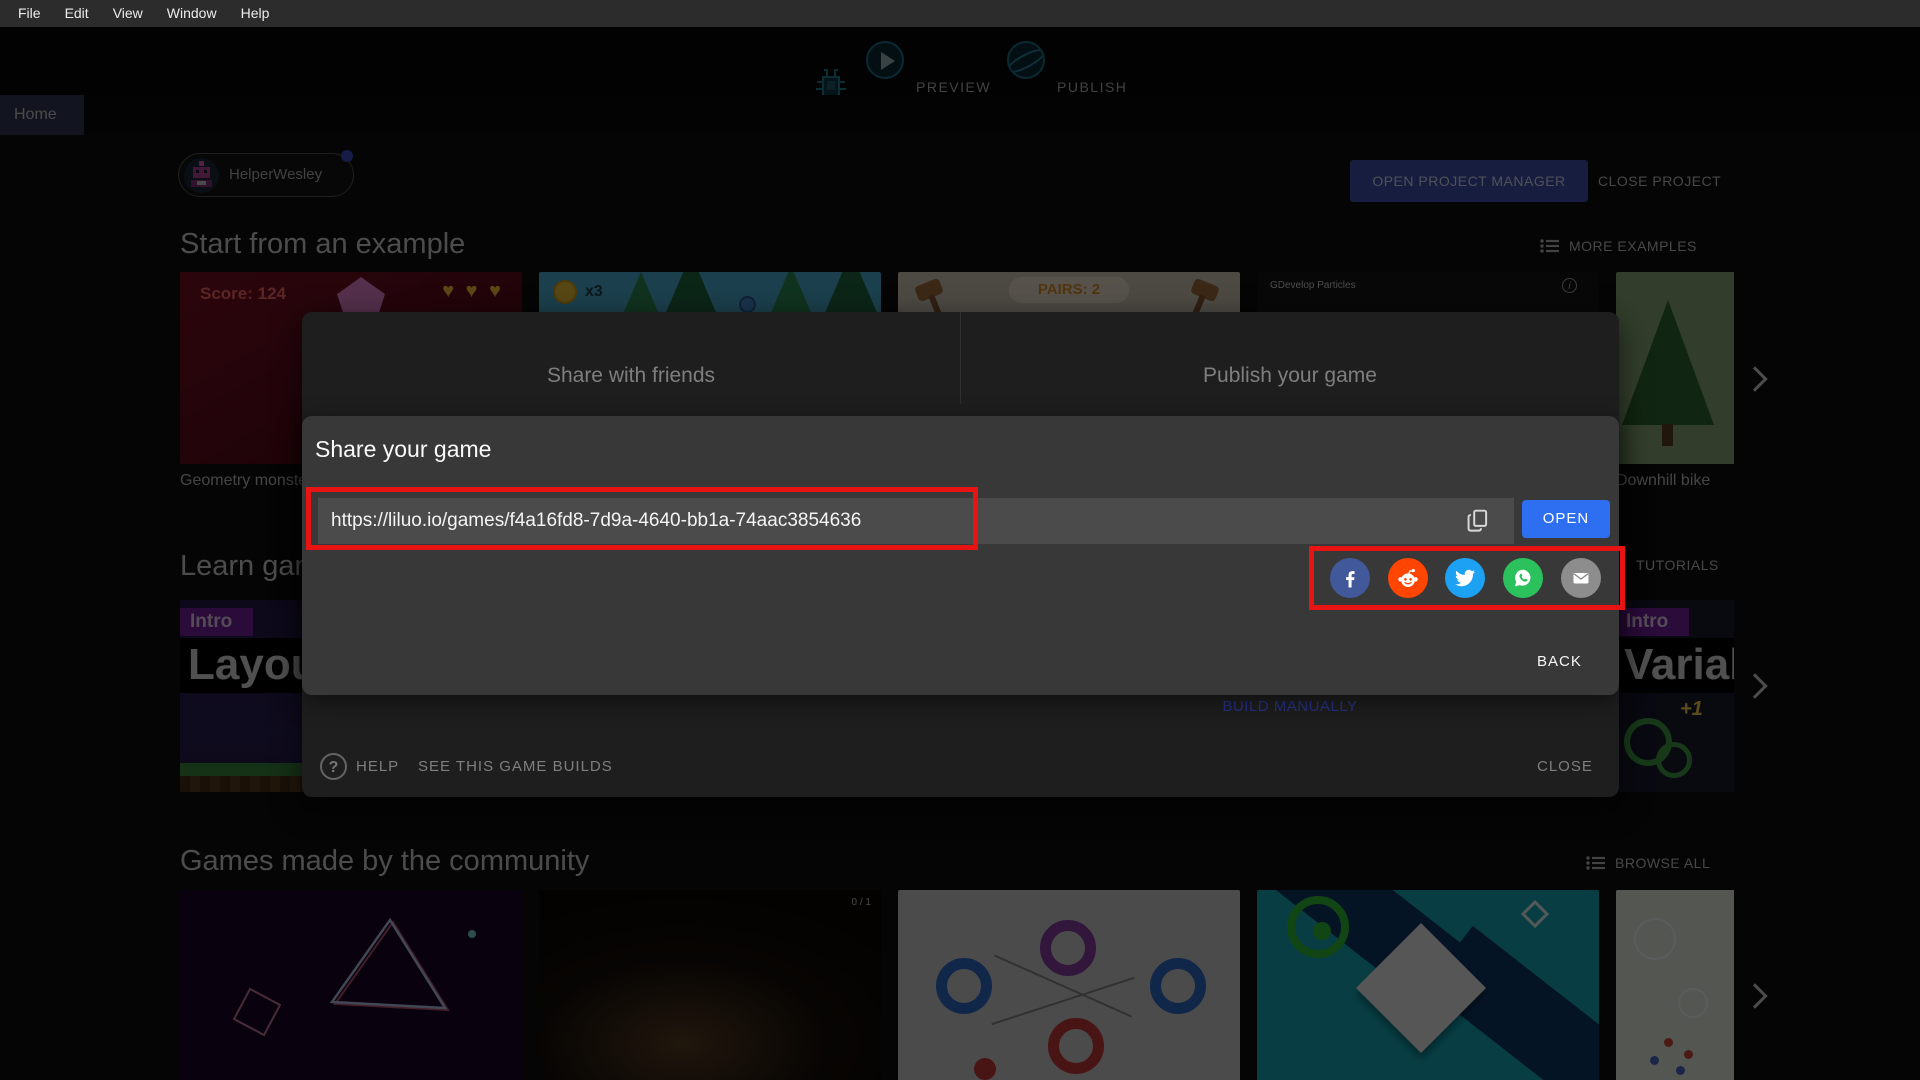 This screenshot has width=1920, height=1080. What do you see at coordinates (192, 13) in the screenshot?
I see `menu-window: Window` at bounding box center [192, 13].